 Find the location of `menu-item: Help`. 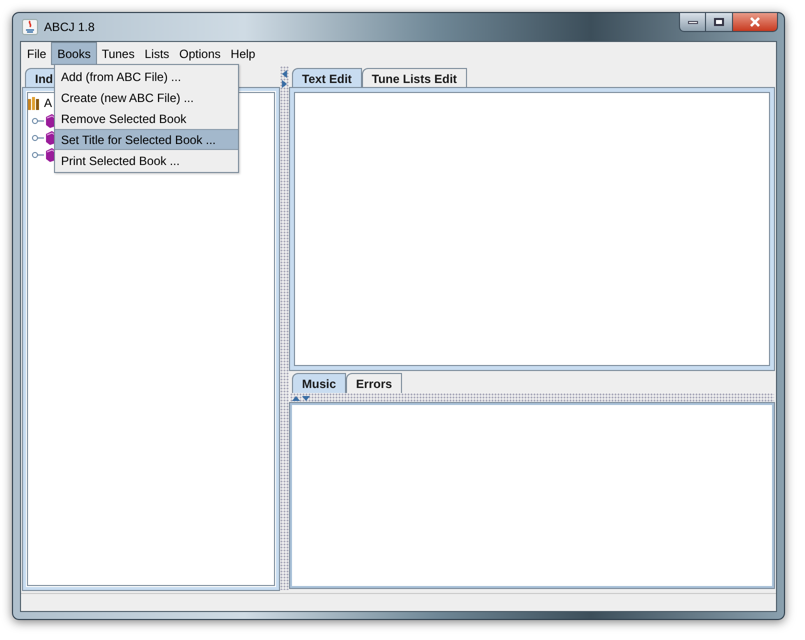

menu-item: Help is located at coordinates (243, 53).